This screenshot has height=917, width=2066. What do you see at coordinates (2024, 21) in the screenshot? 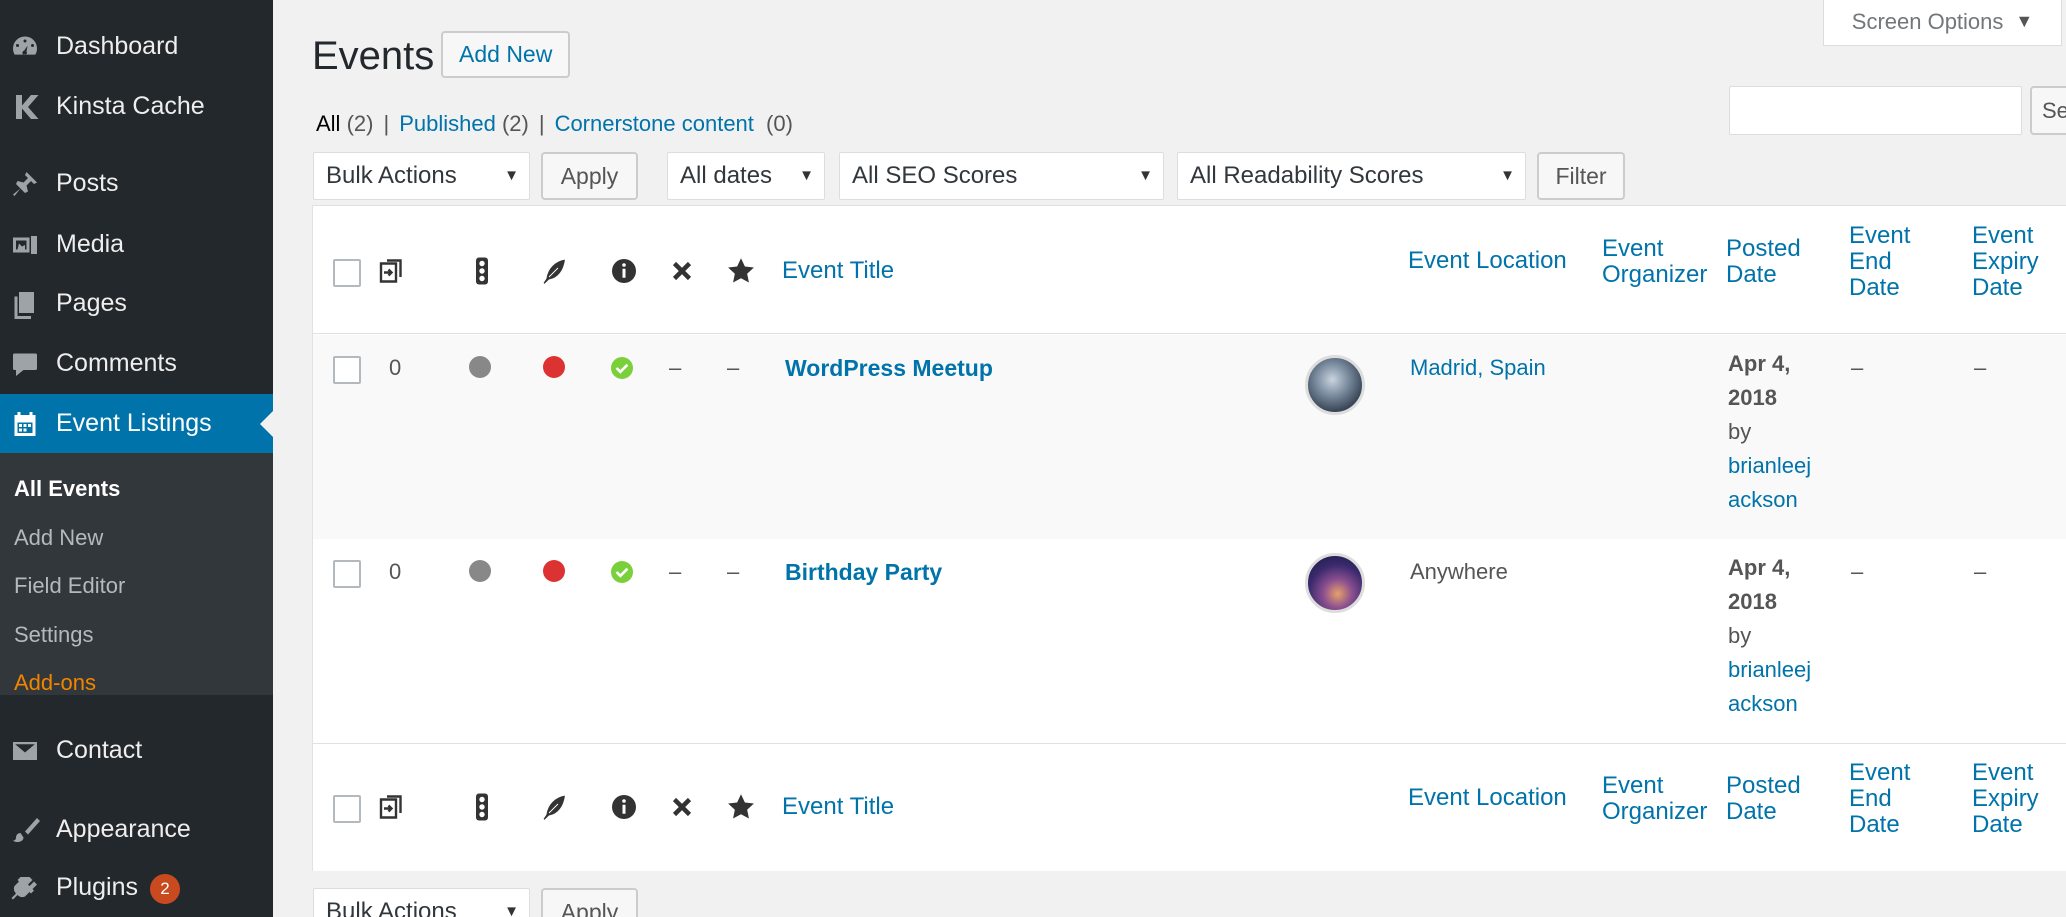
I see `triangle-down-icon: ▼` at bounding box center [2024, 21].